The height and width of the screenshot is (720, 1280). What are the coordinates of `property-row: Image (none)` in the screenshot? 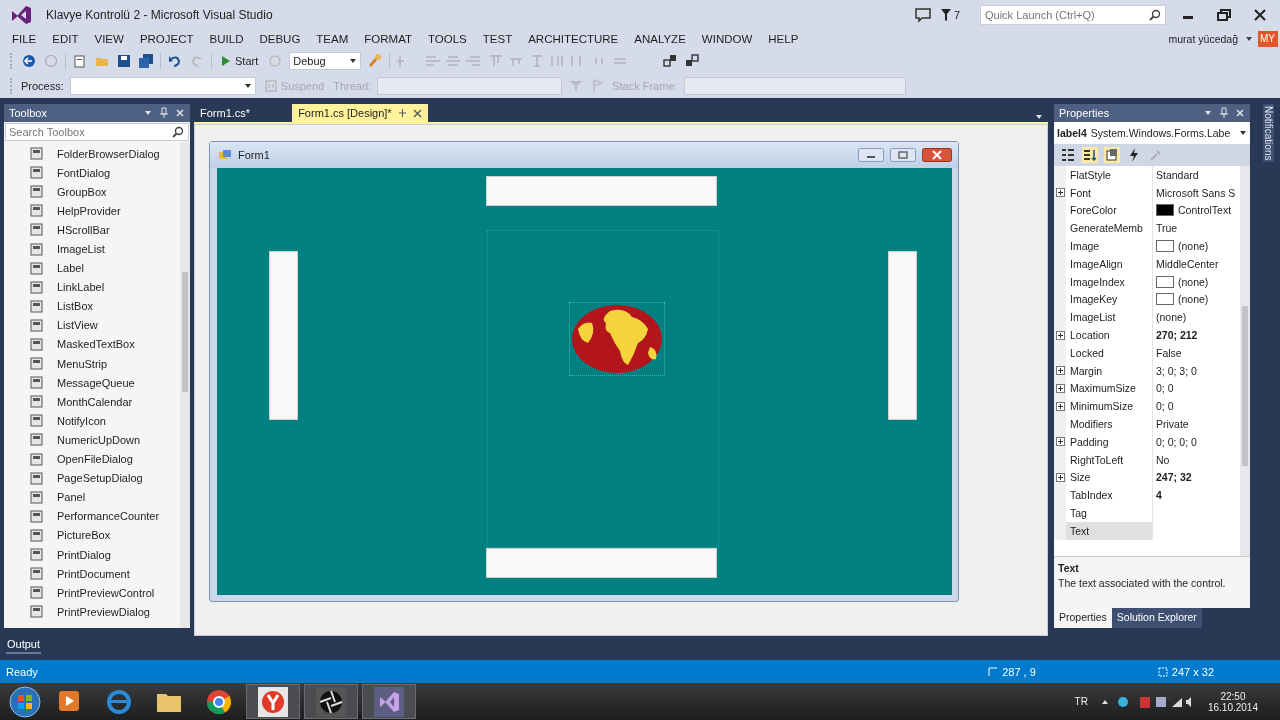 It's located at (1147, 246).